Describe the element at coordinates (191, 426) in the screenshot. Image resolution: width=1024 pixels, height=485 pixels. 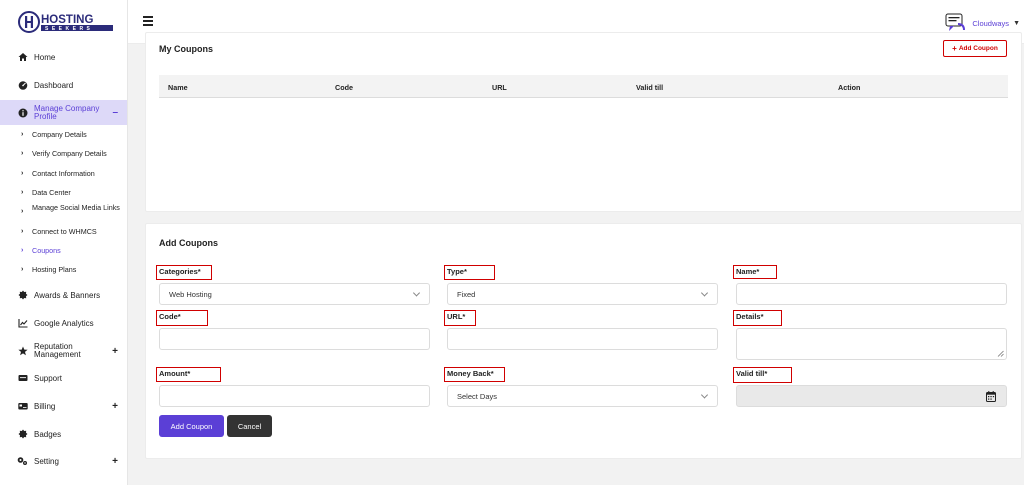
I see `add-coupon-submit-button: Add Coupon` at that location.